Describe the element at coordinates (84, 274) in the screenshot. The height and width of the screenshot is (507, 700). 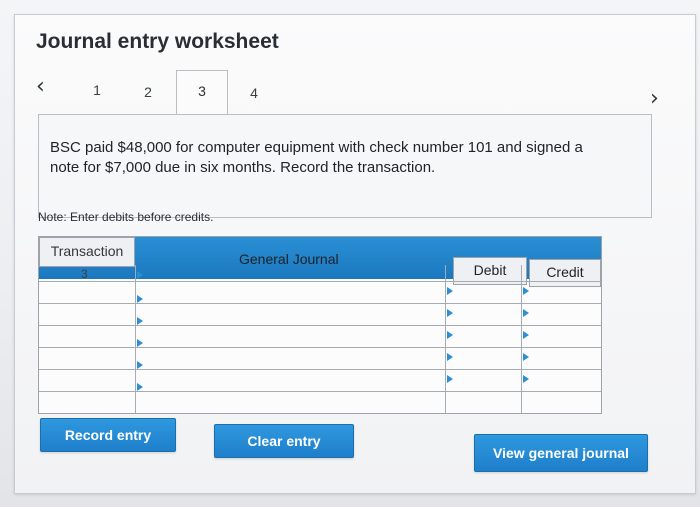
I see `transaction-cell: 3` at that location.